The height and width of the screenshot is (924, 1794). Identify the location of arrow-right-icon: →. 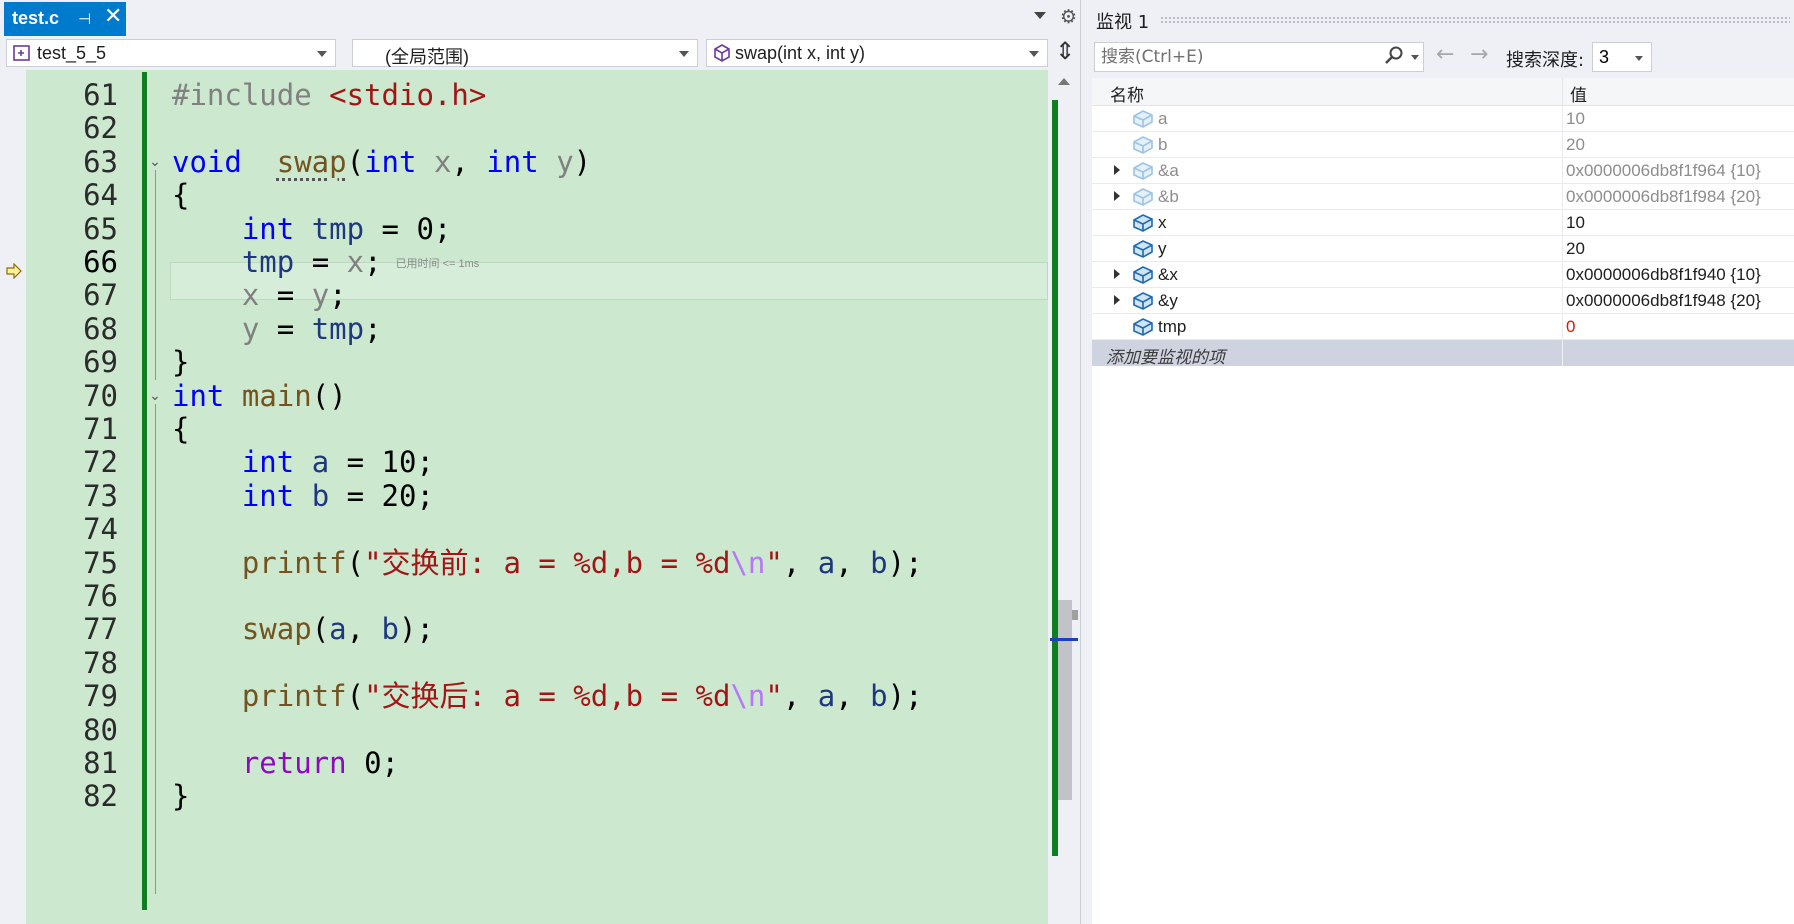
(1479, 54).